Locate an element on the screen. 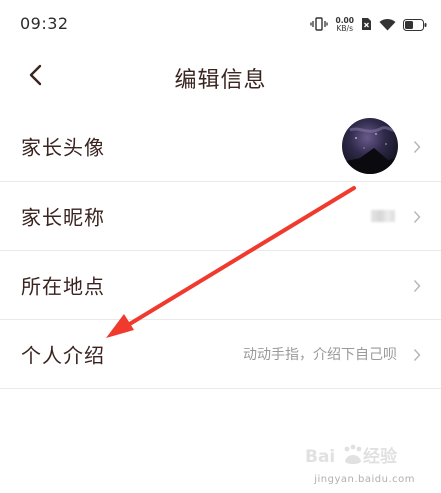 This screenshot has width=441, height=493. battery-icon is located at coordinates (415, 25).